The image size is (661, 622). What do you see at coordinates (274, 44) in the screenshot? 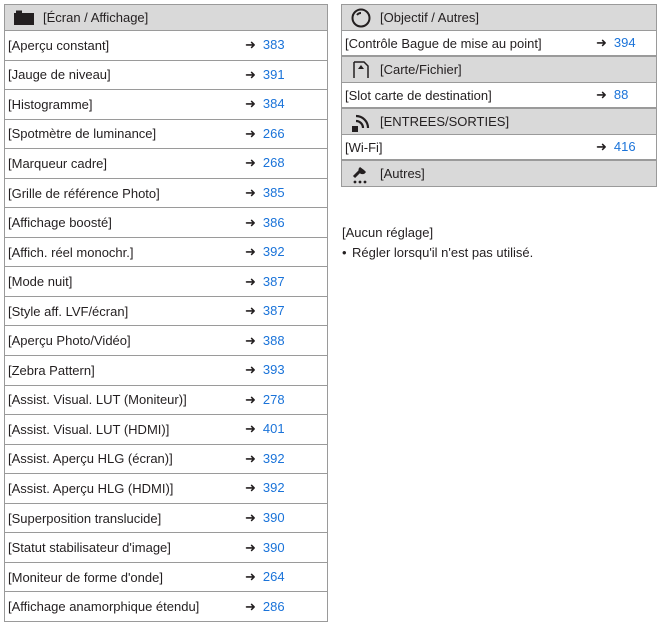
I see `page-number: 383` at bounding box center [274, 44].